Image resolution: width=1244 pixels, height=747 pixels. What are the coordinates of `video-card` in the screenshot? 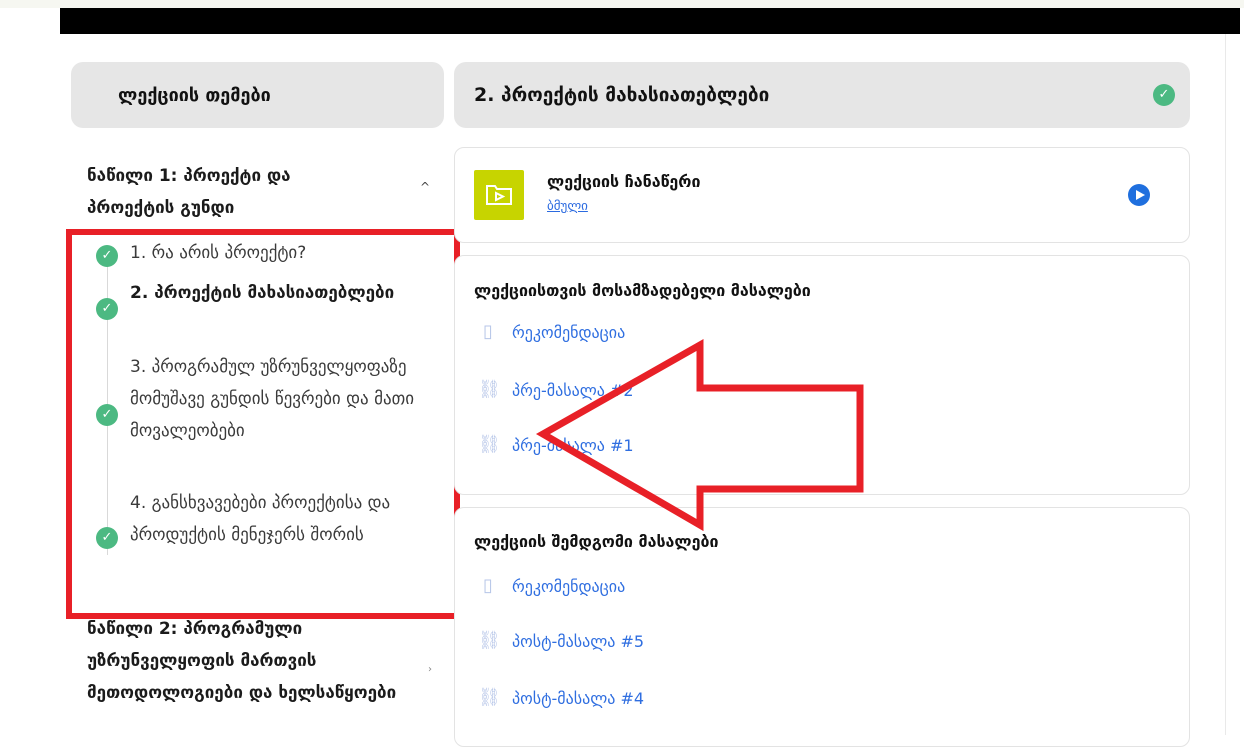 It's located at (822, 195).